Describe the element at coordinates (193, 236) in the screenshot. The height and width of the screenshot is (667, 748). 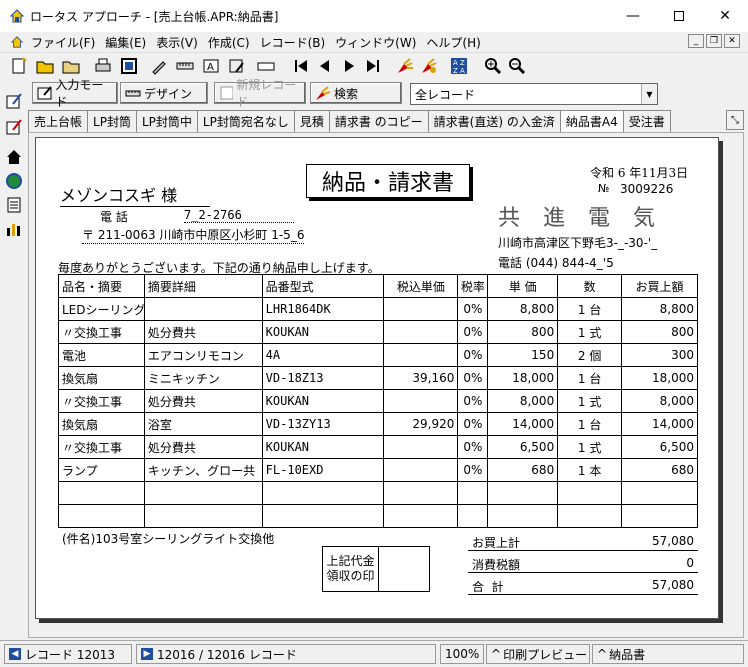
I see `customer-address: 〒 211-0063 川崎市中原区小杉町 1-5_6` at that location.